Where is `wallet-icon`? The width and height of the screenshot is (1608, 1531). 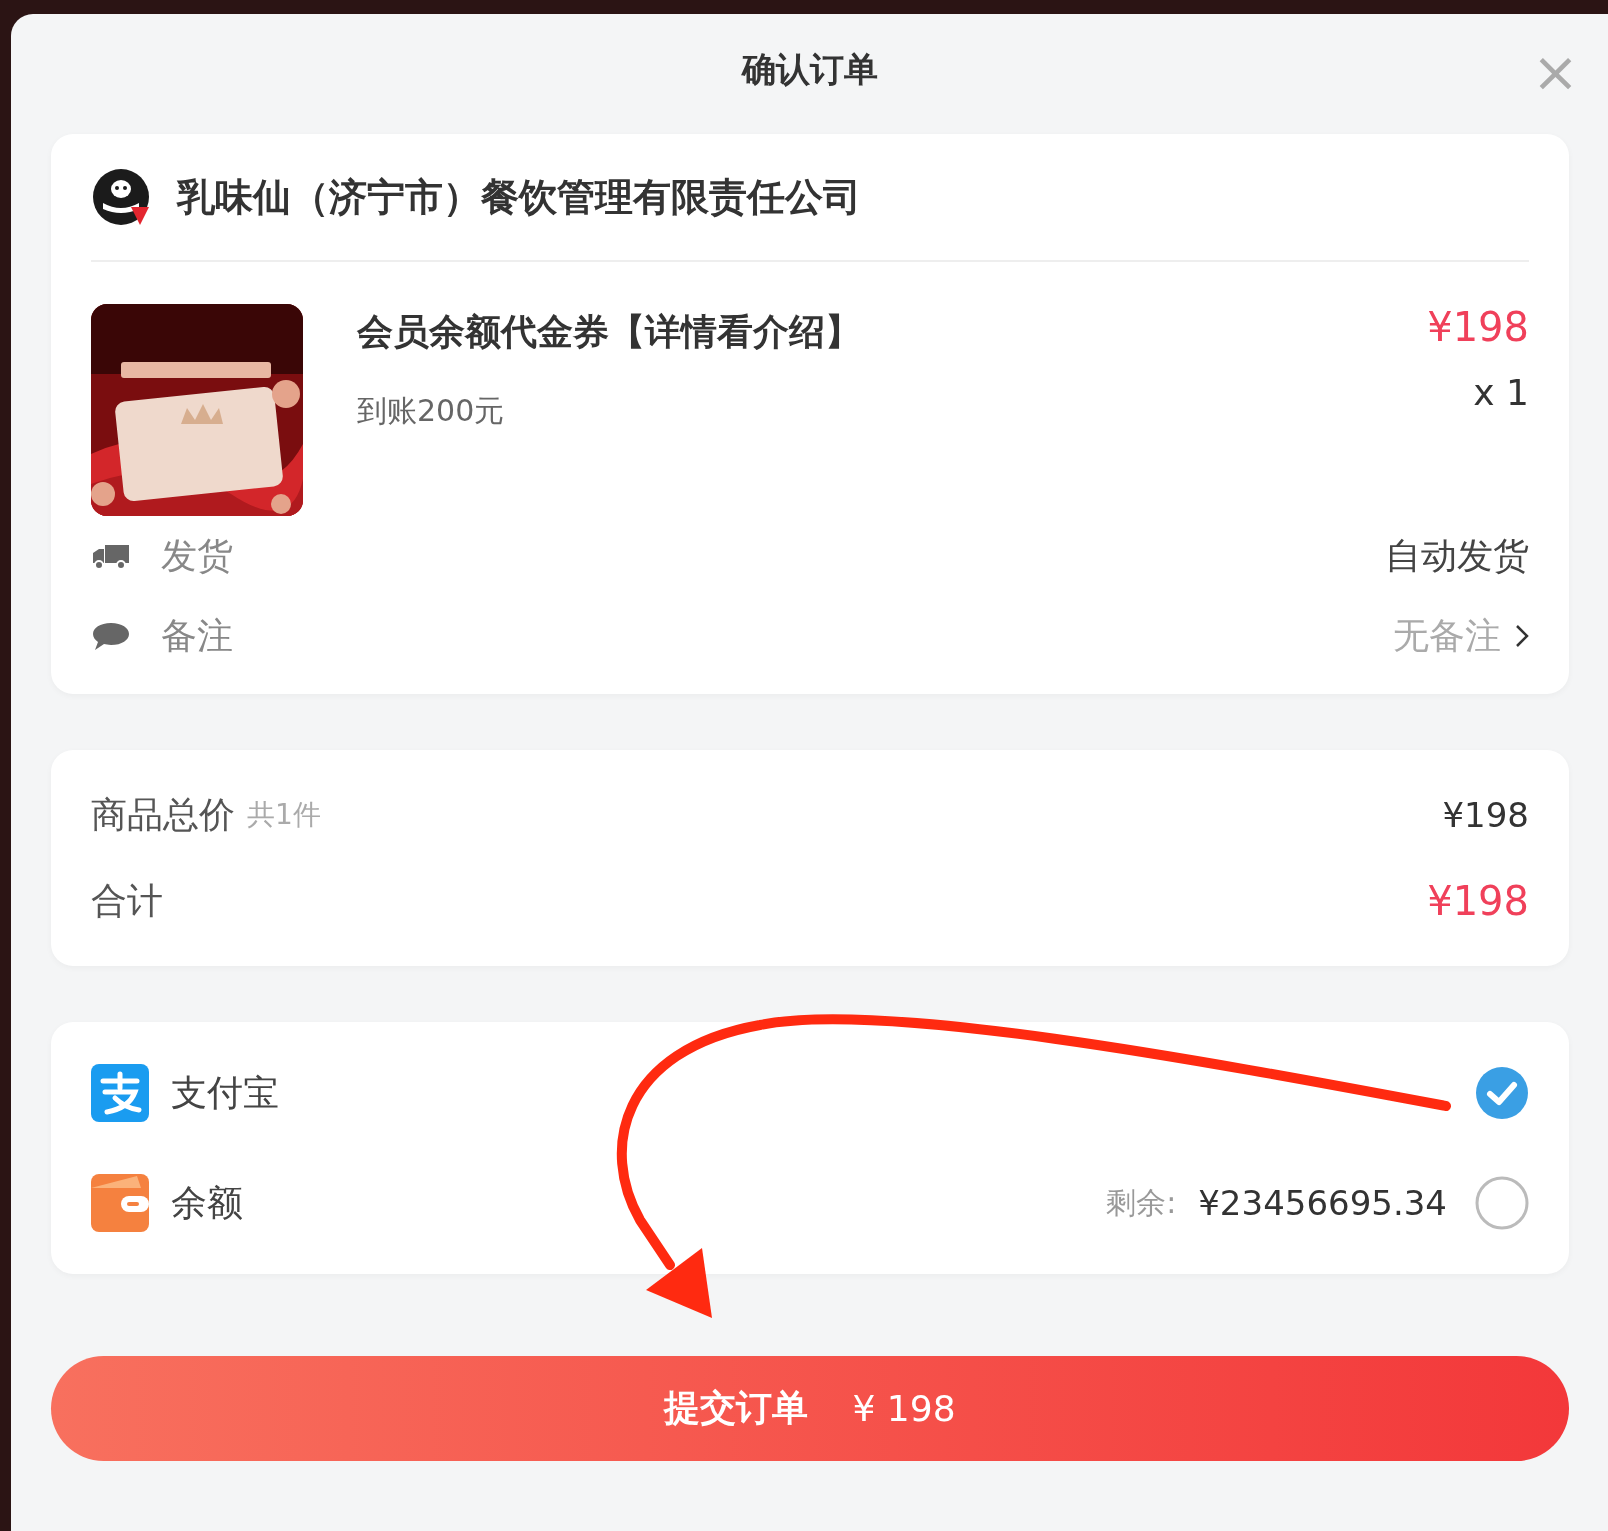
wallet-icon is located at coordinates (120, 1203).